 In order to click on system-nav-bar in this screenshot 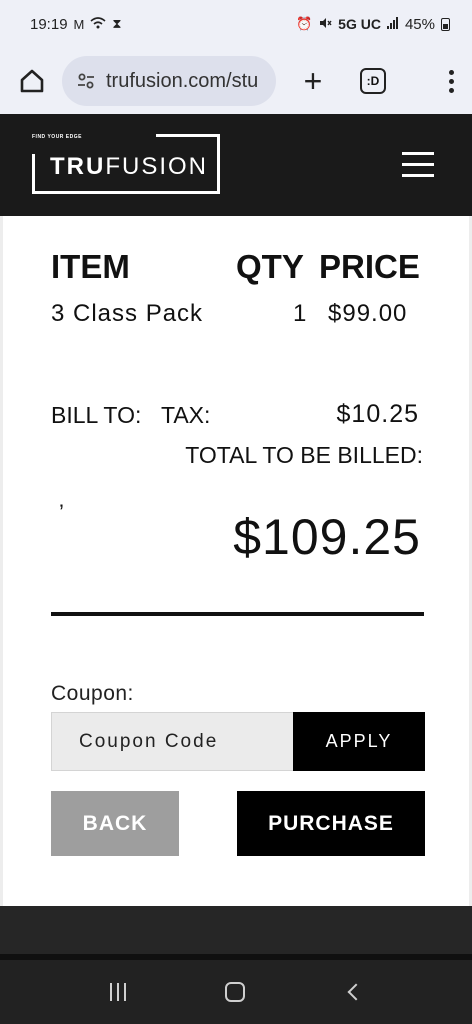, I will do `click(236, 992)`.